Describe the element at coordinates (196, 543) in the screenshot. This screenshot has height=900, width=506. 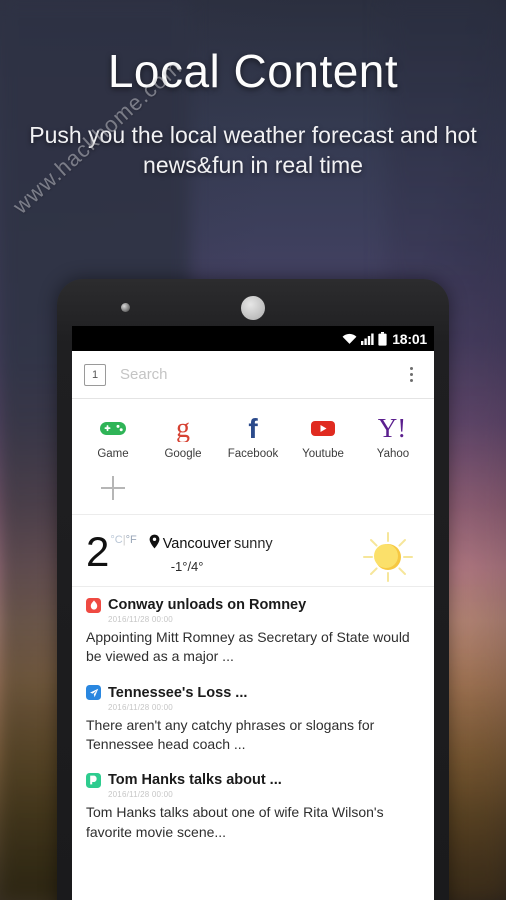
I see `weather-city: Vancouver` at that location.